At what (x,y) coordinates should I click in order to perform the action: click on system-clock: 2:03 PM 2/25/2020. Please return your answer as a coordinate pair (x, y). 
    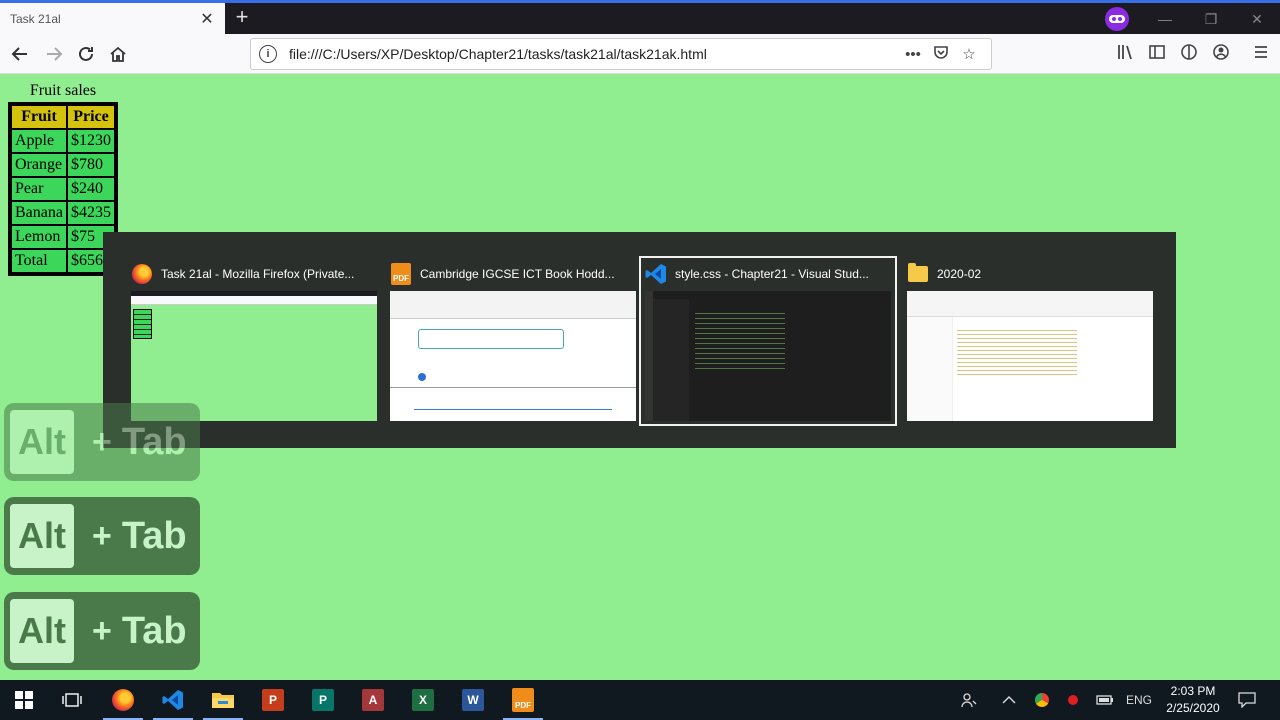
    Looking at the image, I should click on (1193, 700).